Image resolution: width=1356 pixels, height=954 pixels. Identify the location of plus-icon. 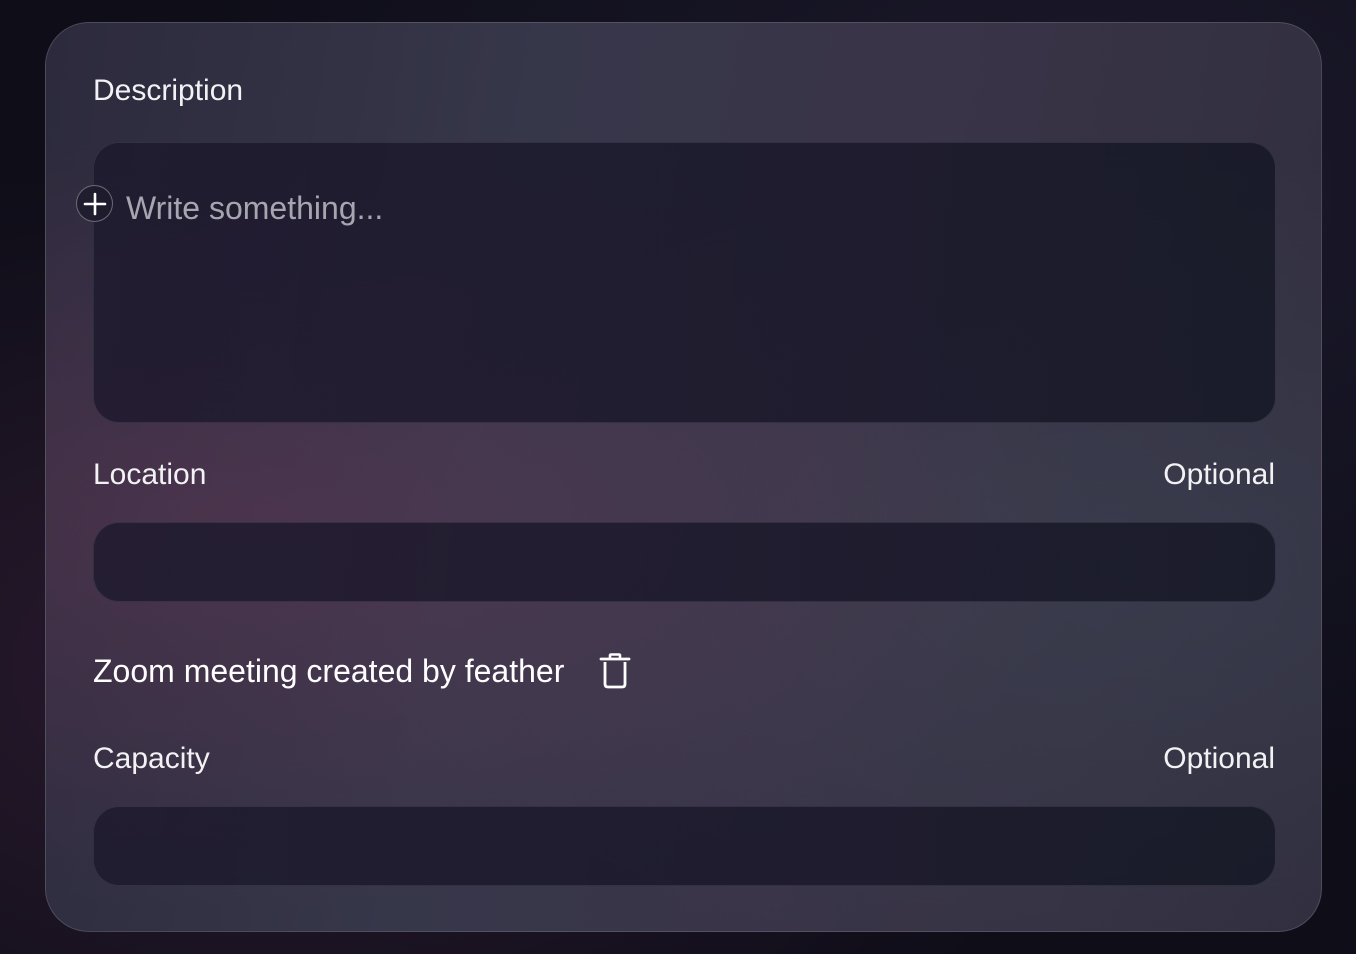
(94, 203).